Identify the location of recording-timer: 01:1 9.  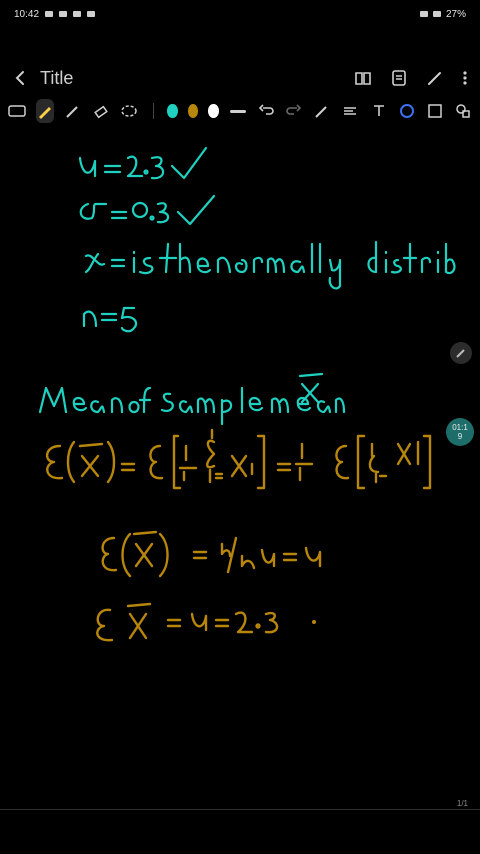
(460, 432).